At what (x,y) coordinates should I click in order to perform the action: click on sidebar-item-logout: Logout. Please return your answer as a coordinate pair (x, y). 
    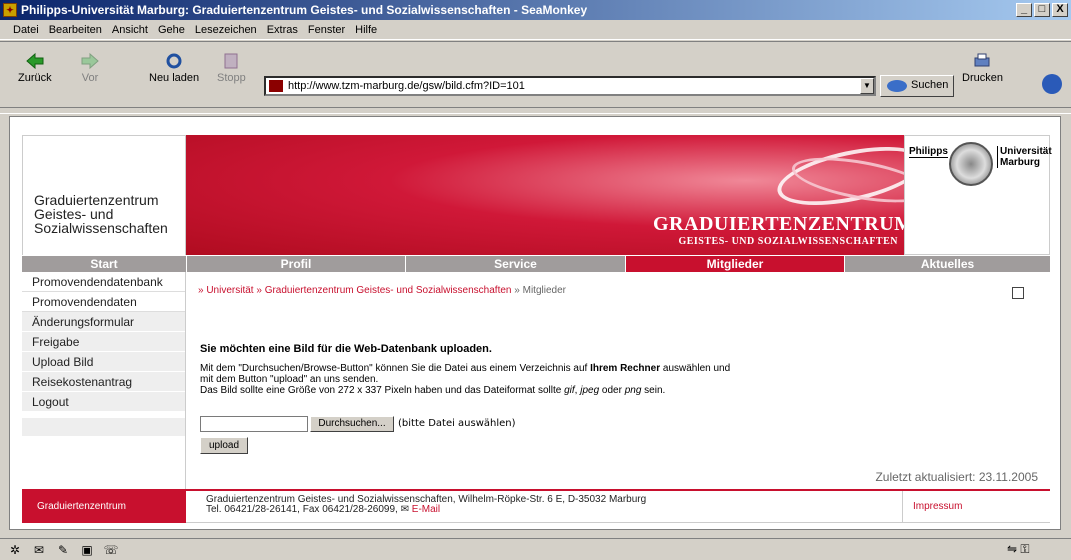
    Looking at the image, I should click on (103, 402).